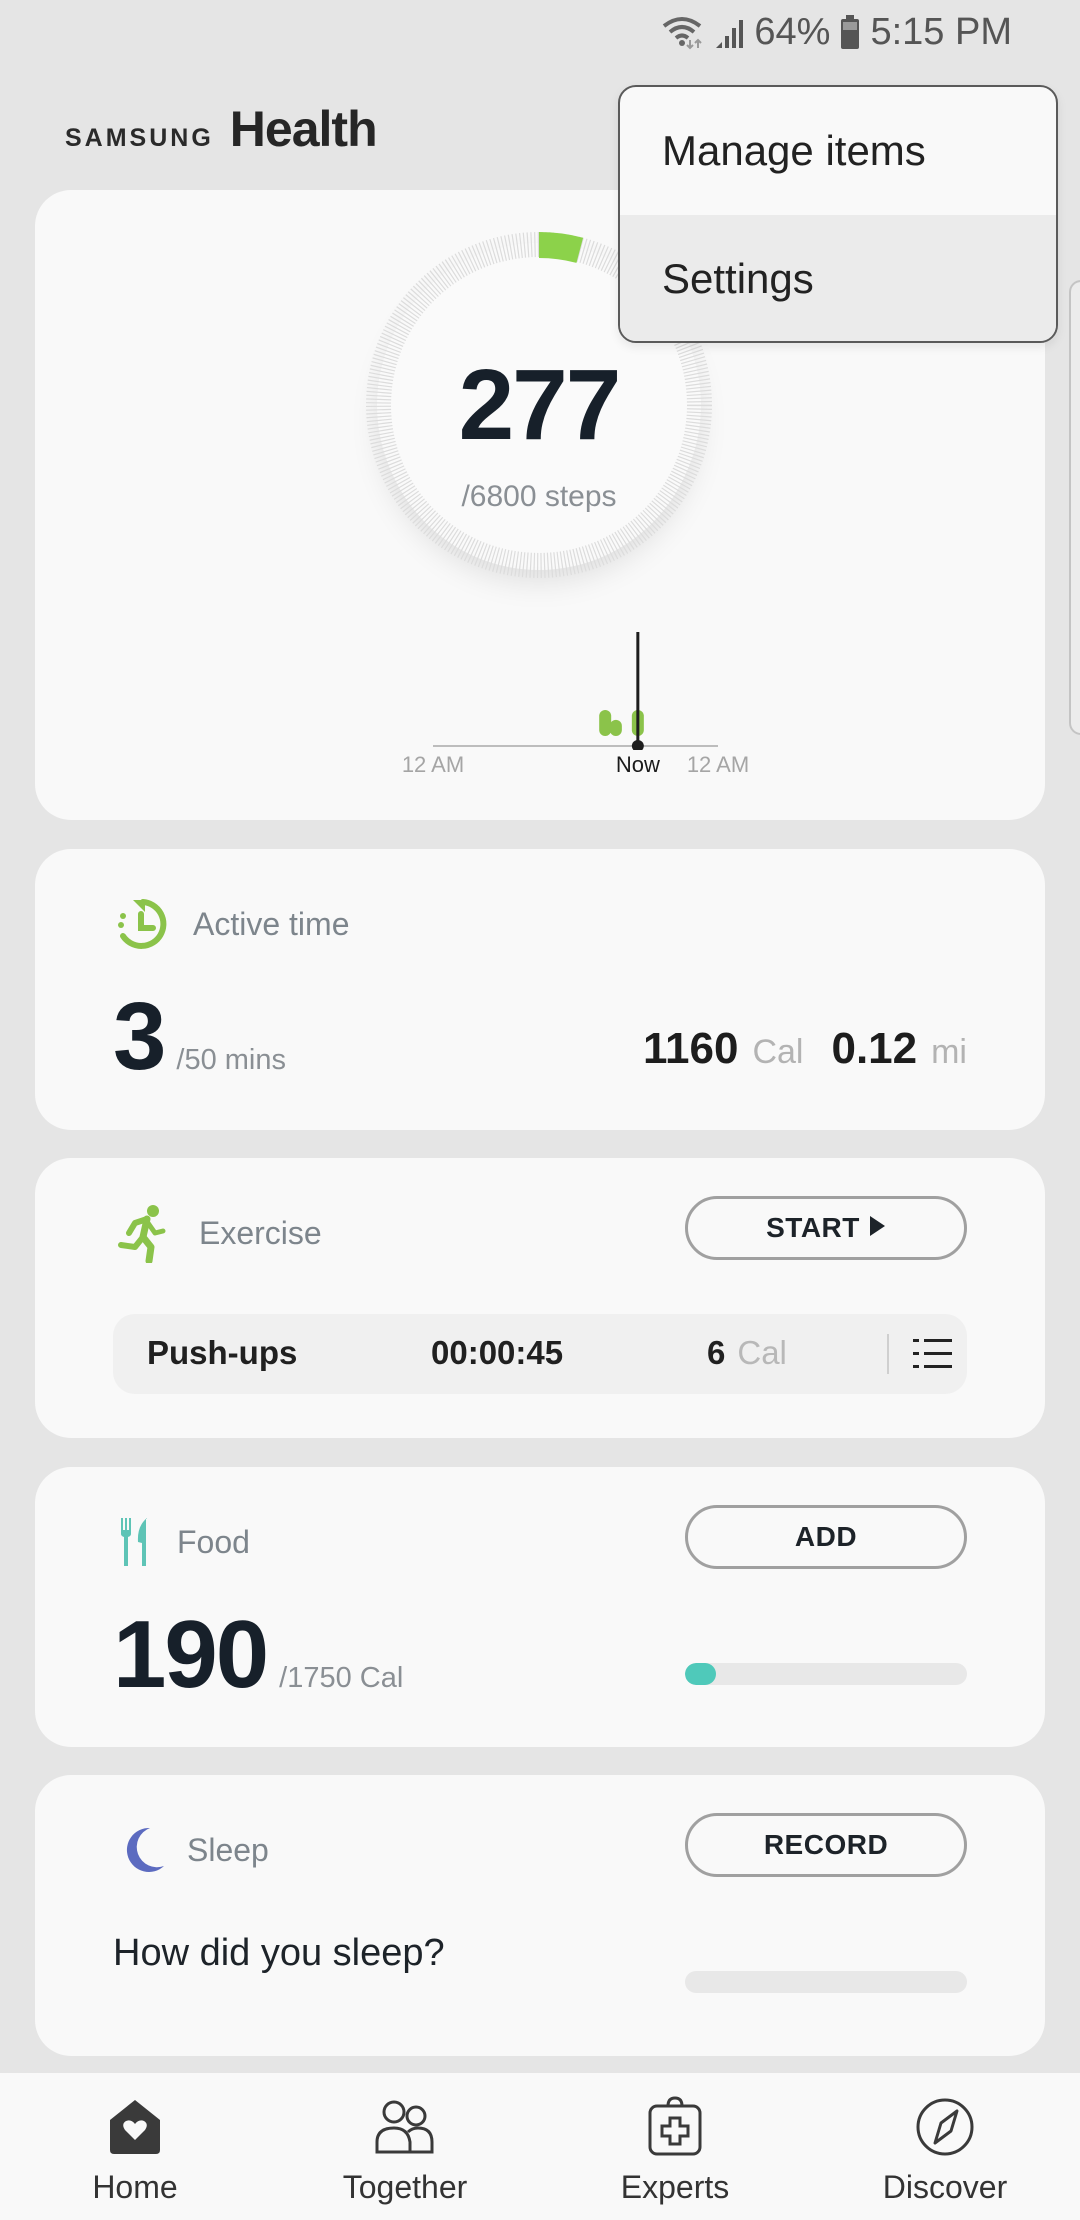  I want to click on nav-home: Home, so click(135, 2146).